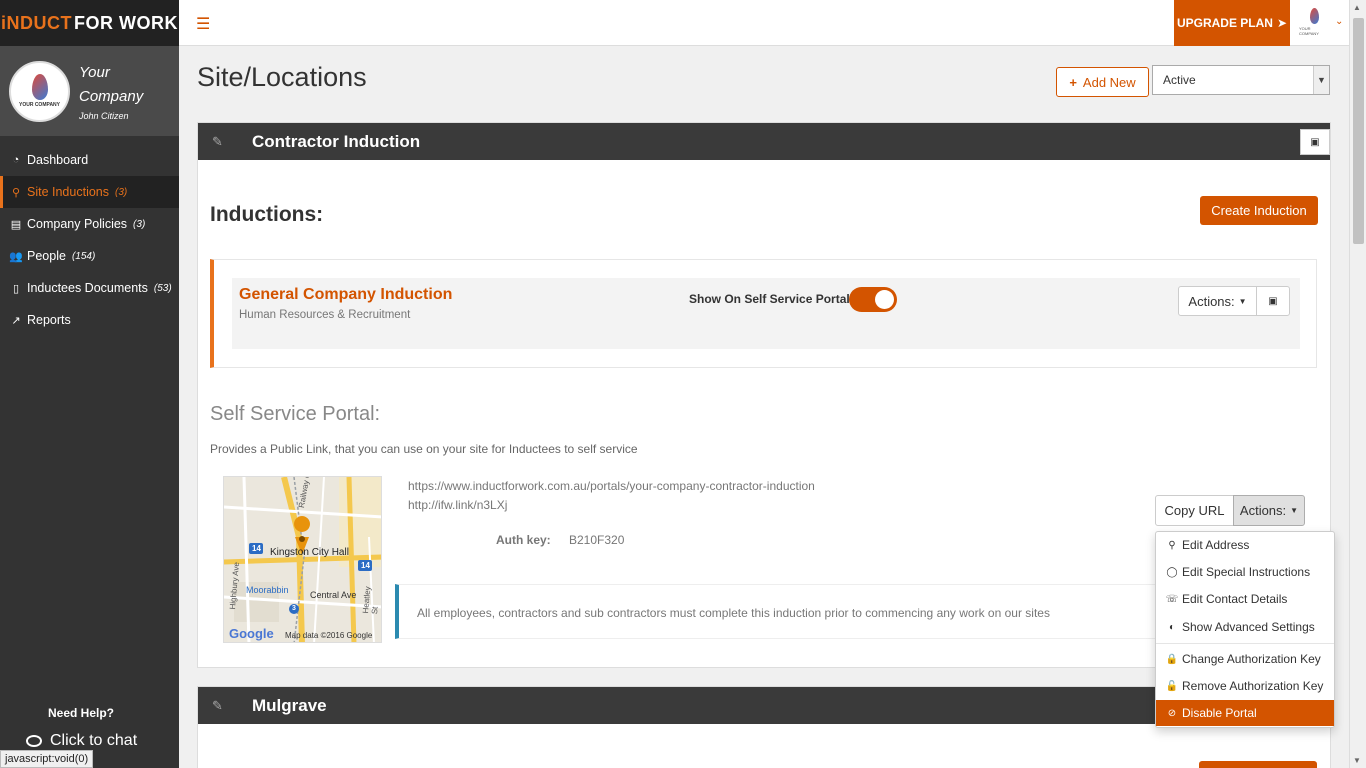 The width and height of the screenshot is (1366, 768). What do you see at coordinates (345, 295) in the screenshot?
I see `induction-name-link: General Company Induction` at bounding box center [345, 295].